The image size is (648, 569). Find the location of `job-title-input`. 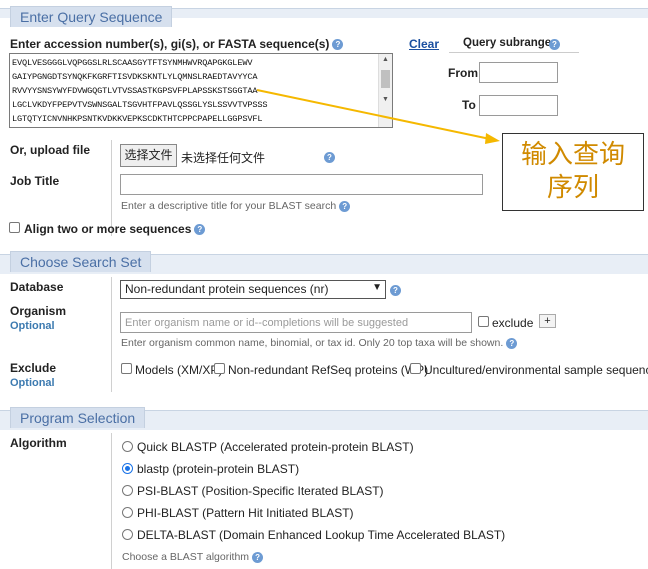

job-title-input is located at coordinates (301, 184).